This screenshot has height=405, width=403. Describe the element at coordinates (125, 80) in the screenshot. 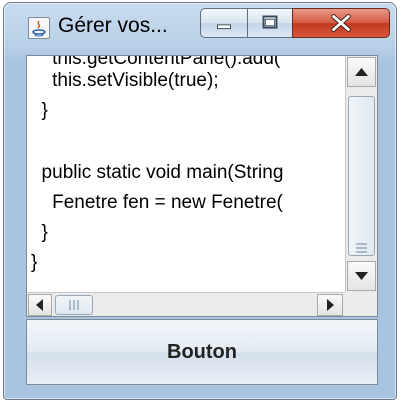

I see `code-line: this.setVisible(true);` at that location.